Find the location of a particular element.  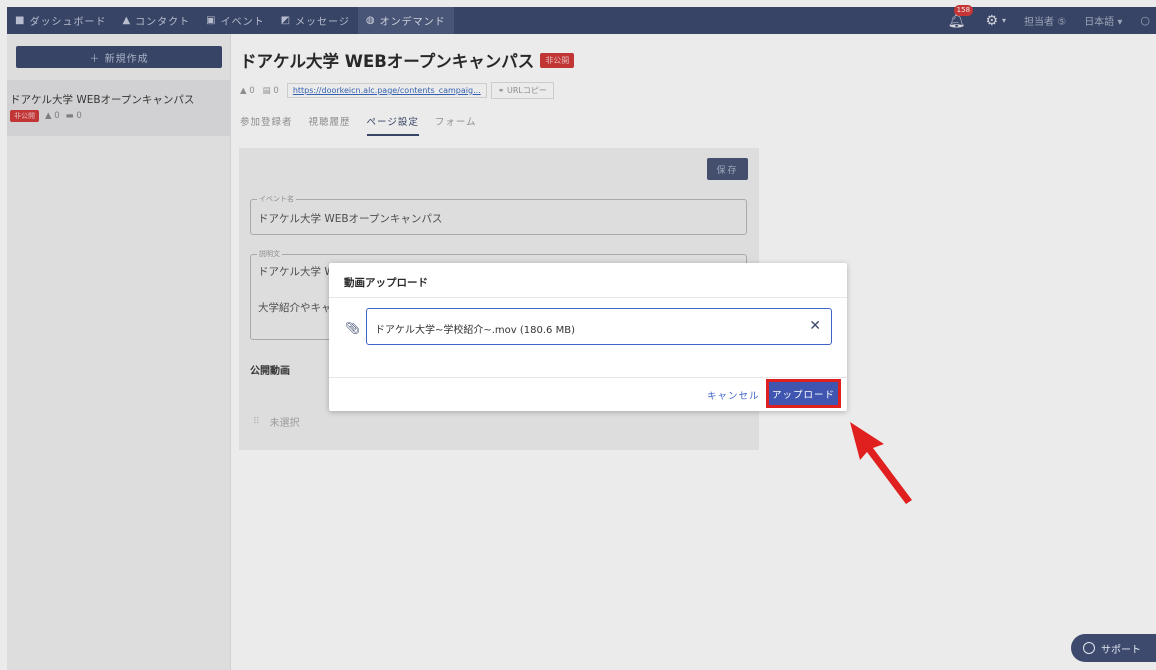

close-icon: ✕ is located at coordinates (815, 326).